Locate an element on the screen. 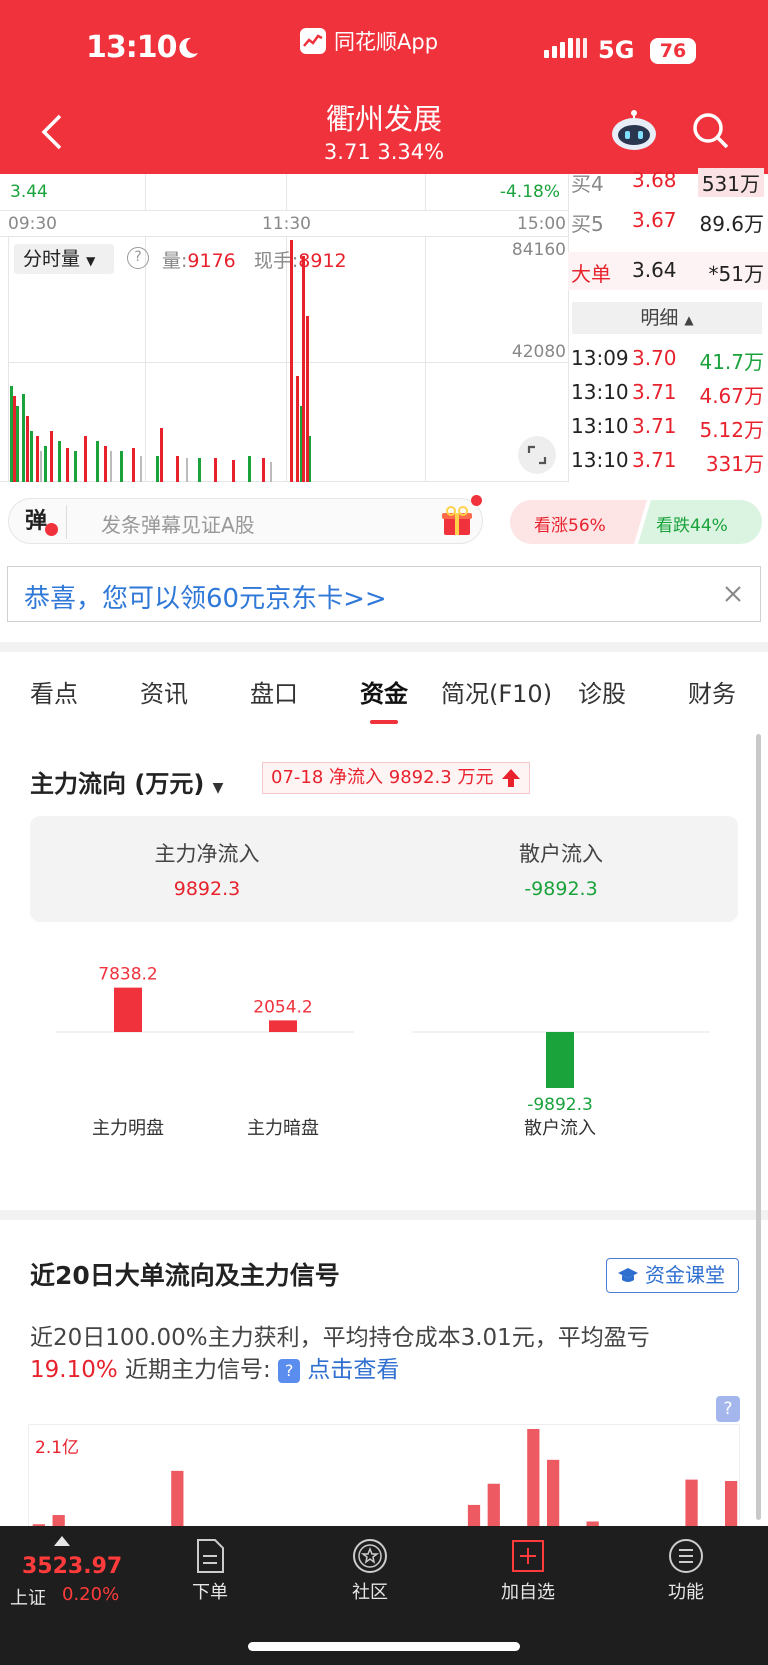  main-net-value: 9892.3 is located at coordinates (207, 889).